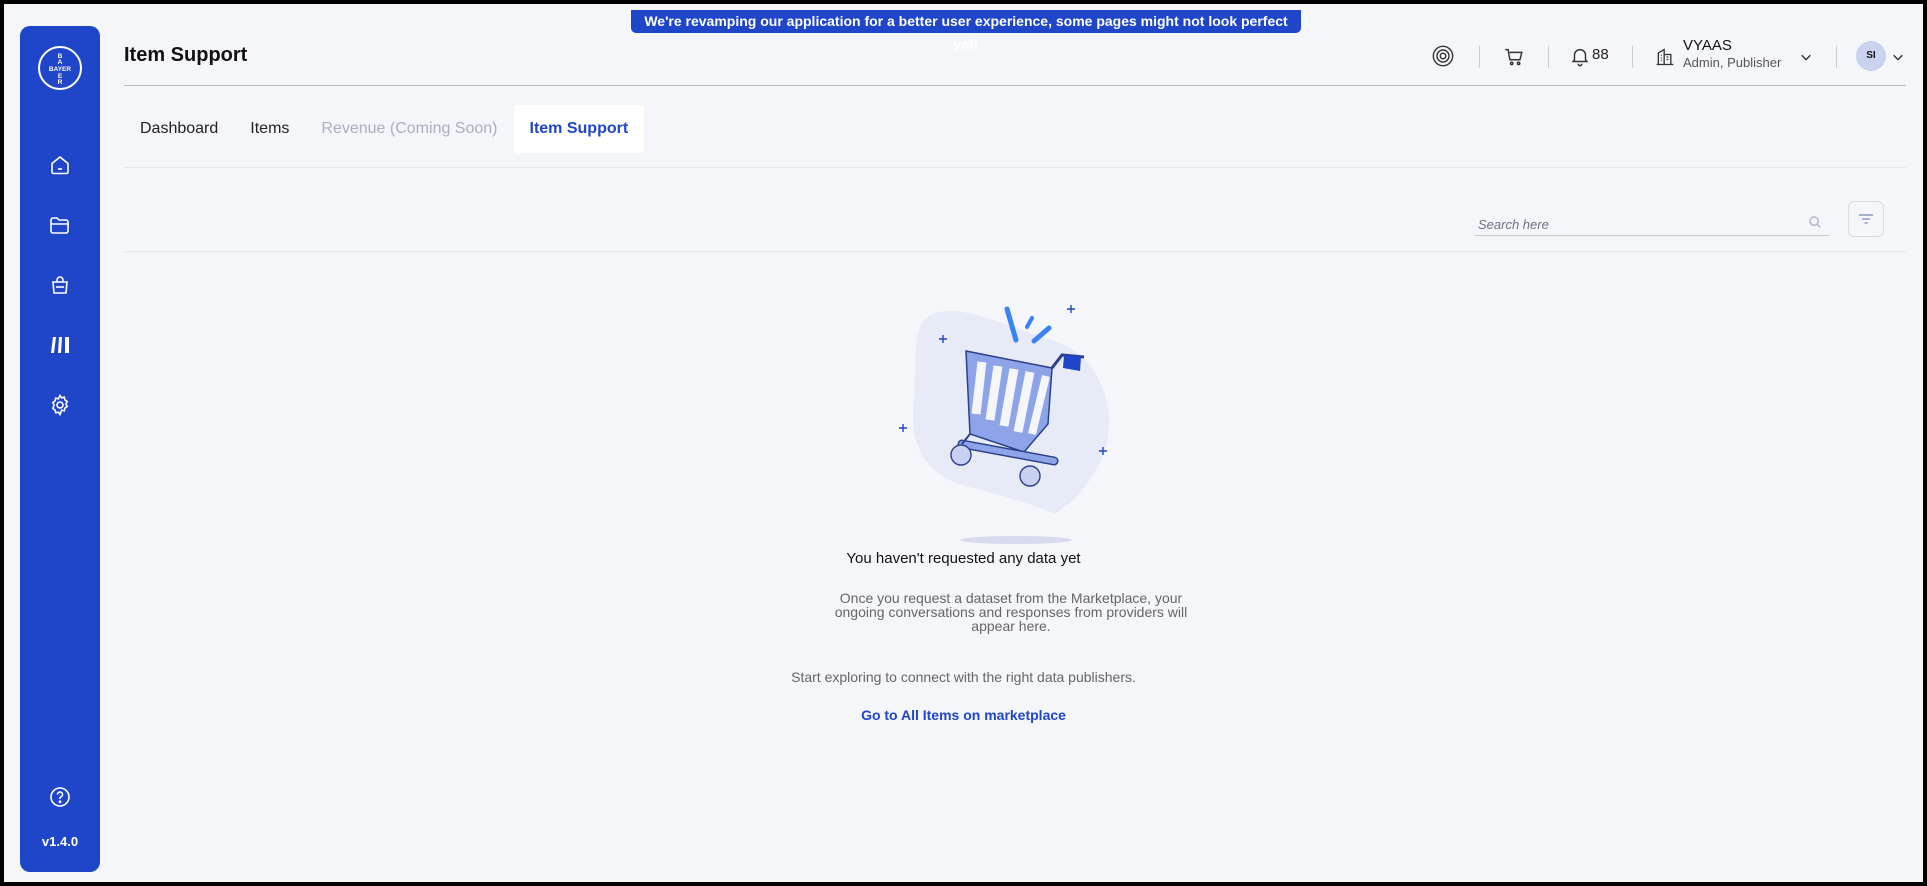  I want to click on sidebar-item-library, so click(60, 345).